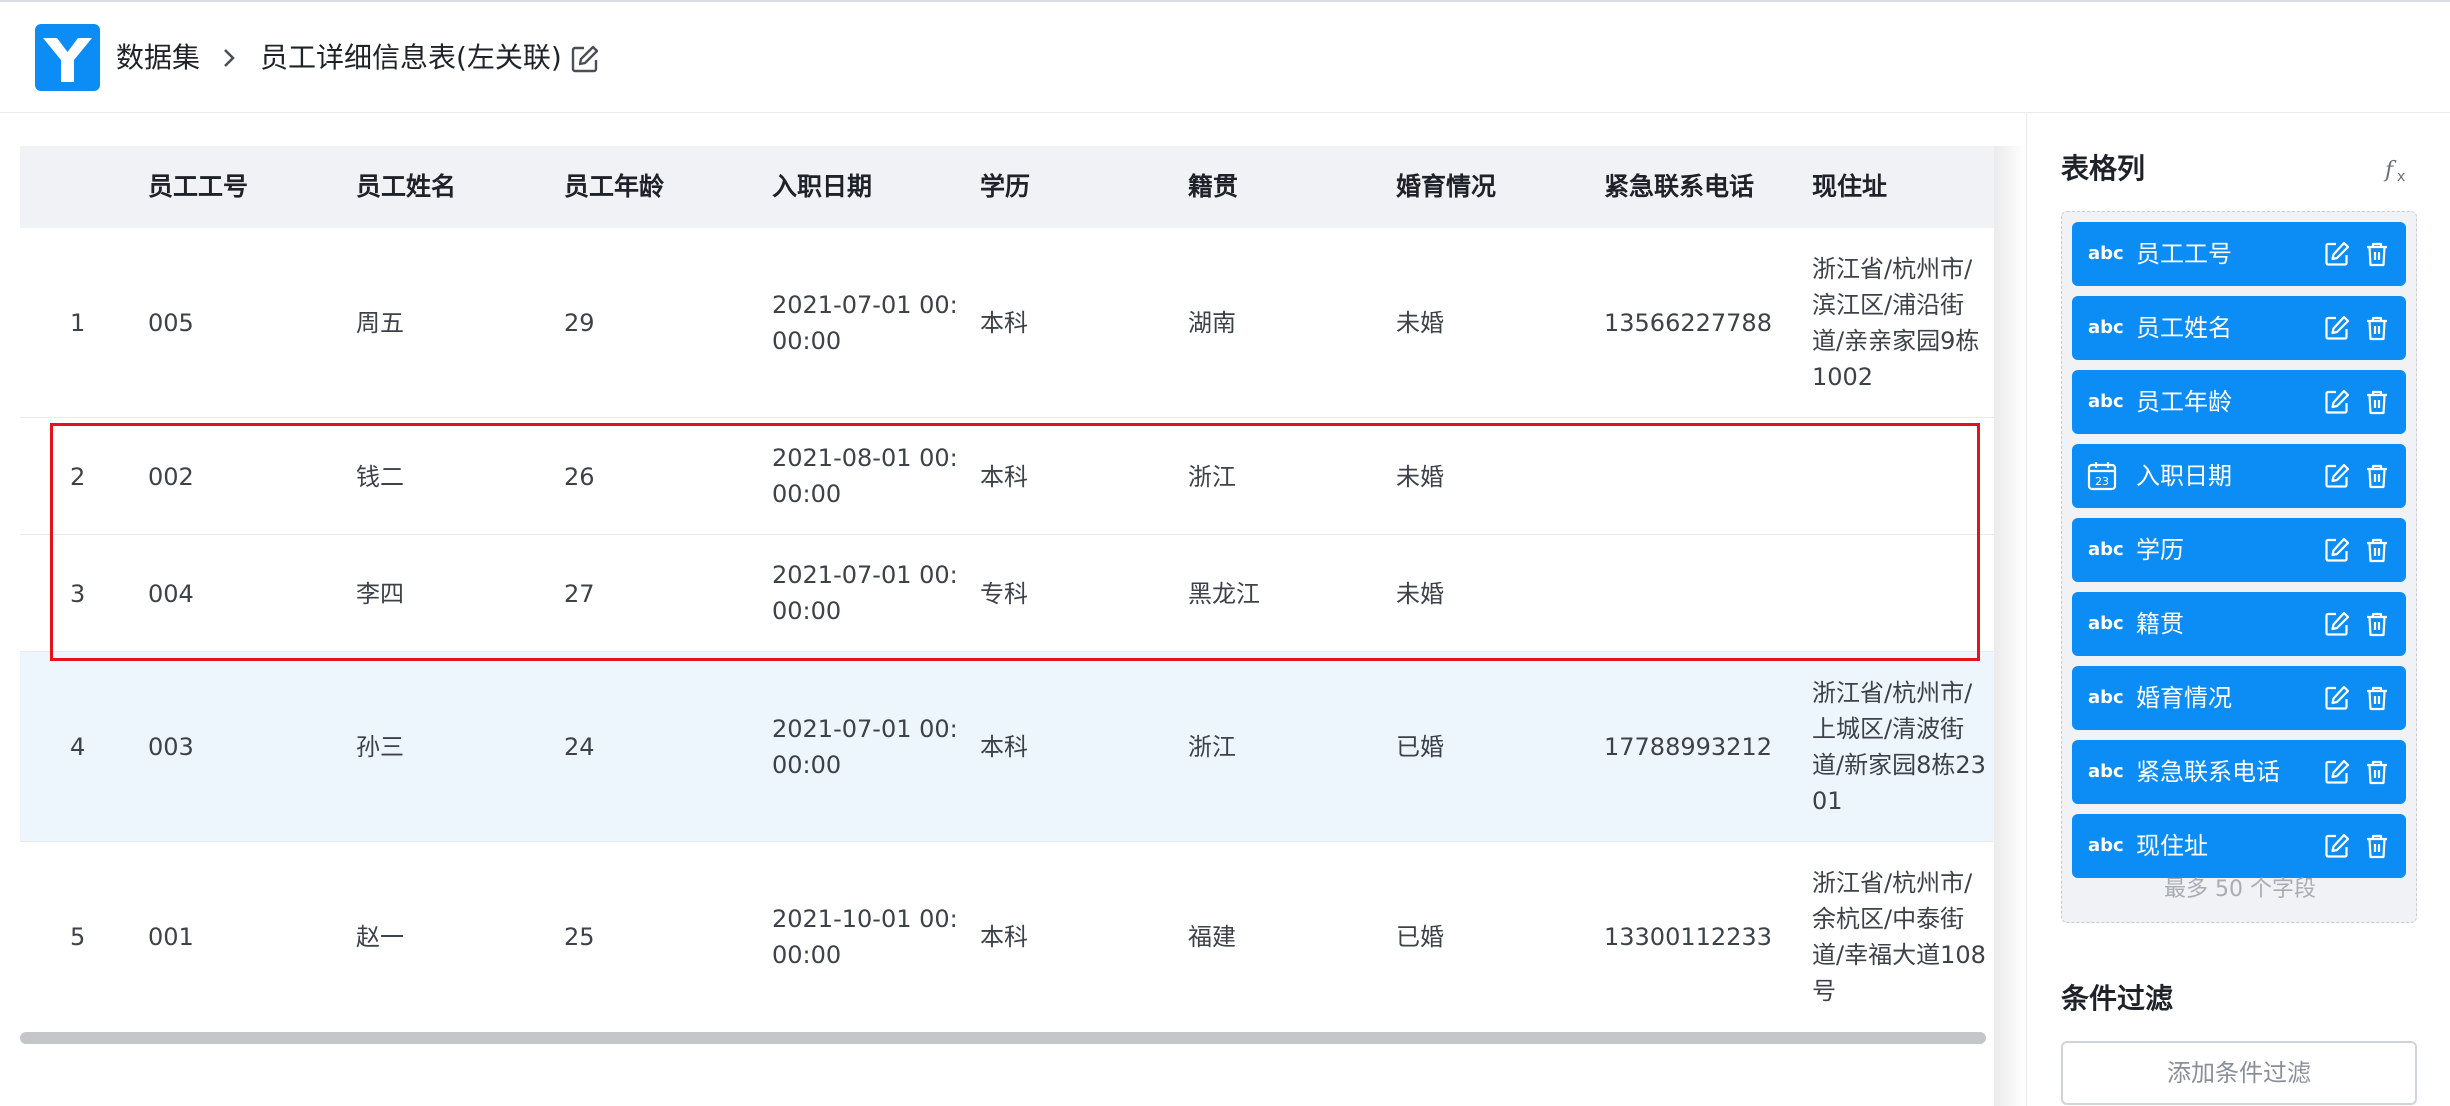  I want to click on breadcrumb-dataset: 数据集, so click(158, 58).